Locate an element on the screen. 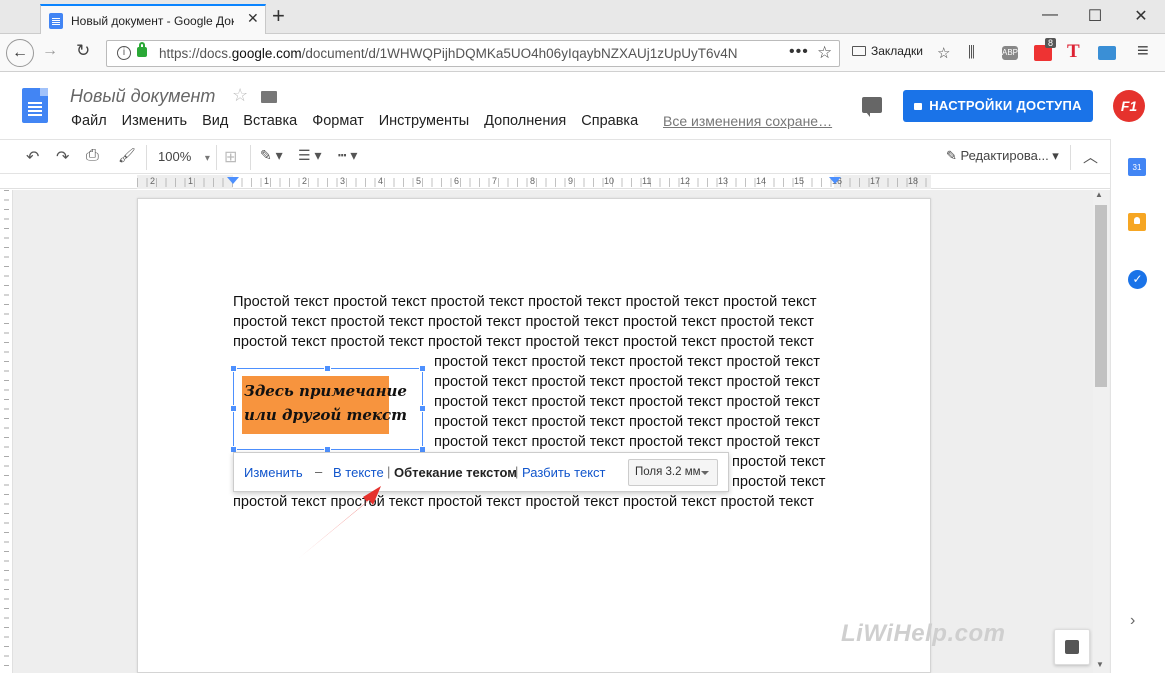 The image size is (1165, 673). left-indent-marker is located at coordinates (233, 180).